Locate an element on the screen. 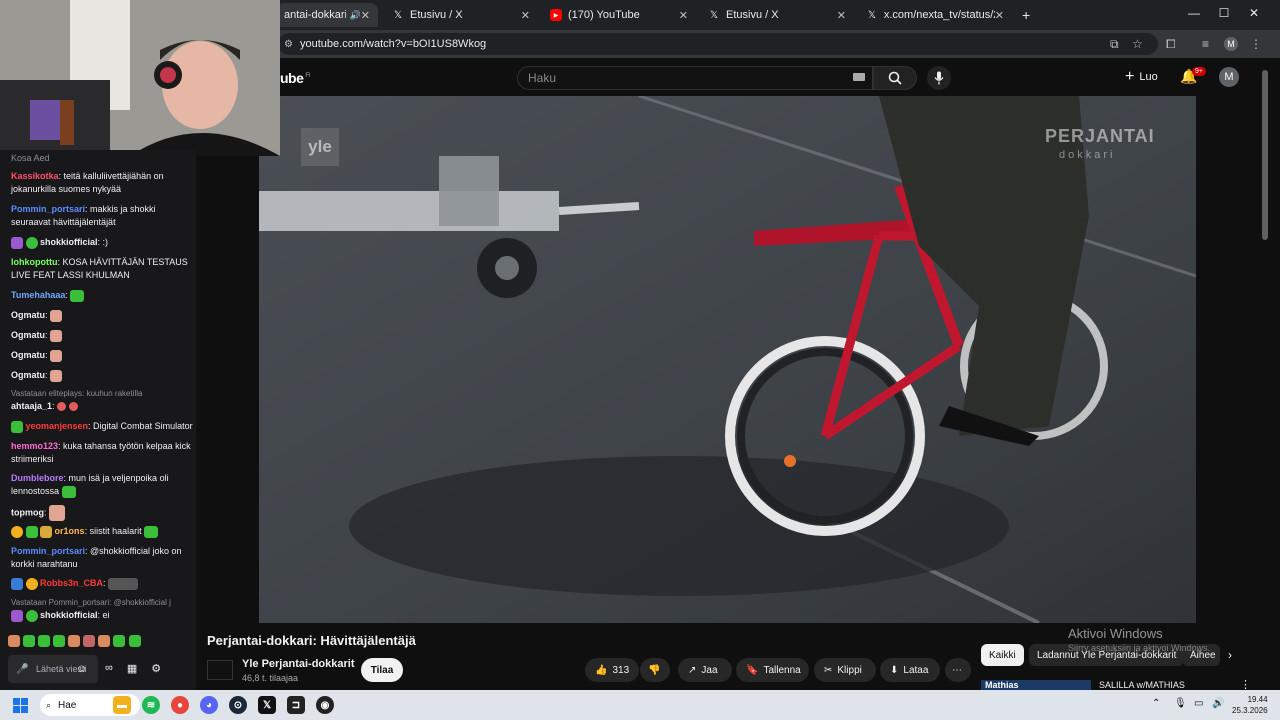  chat-username: ahtaaja_1 is located at coordinates (31, 406).